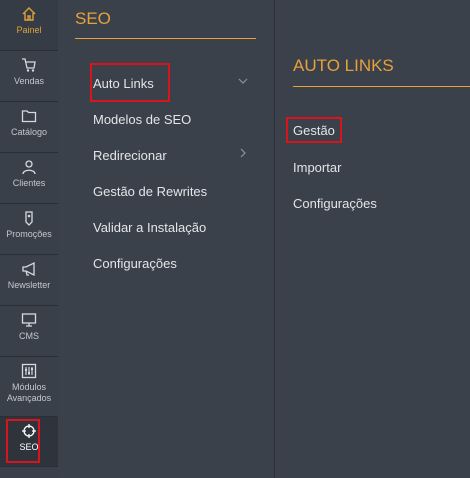 The width and height of the screenshot is (470, 478). I want to click on home-icon, so click(29, 14).